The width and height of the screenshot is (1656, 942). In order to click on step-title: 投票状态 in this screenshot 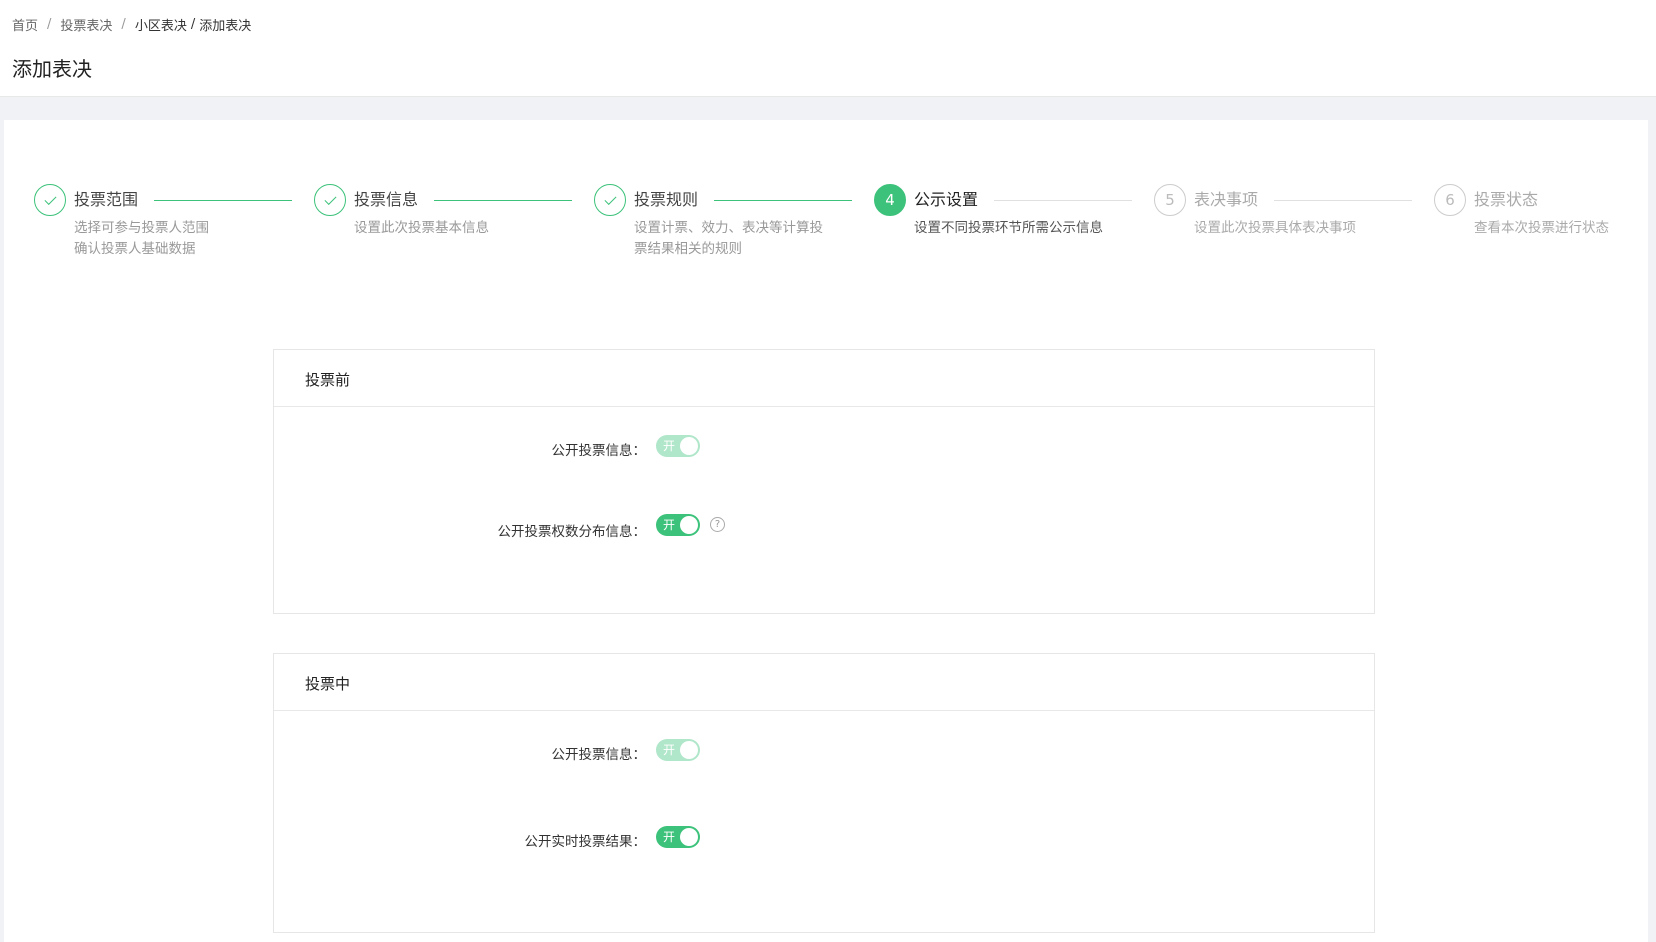, I will do `click(1506, 199)`.